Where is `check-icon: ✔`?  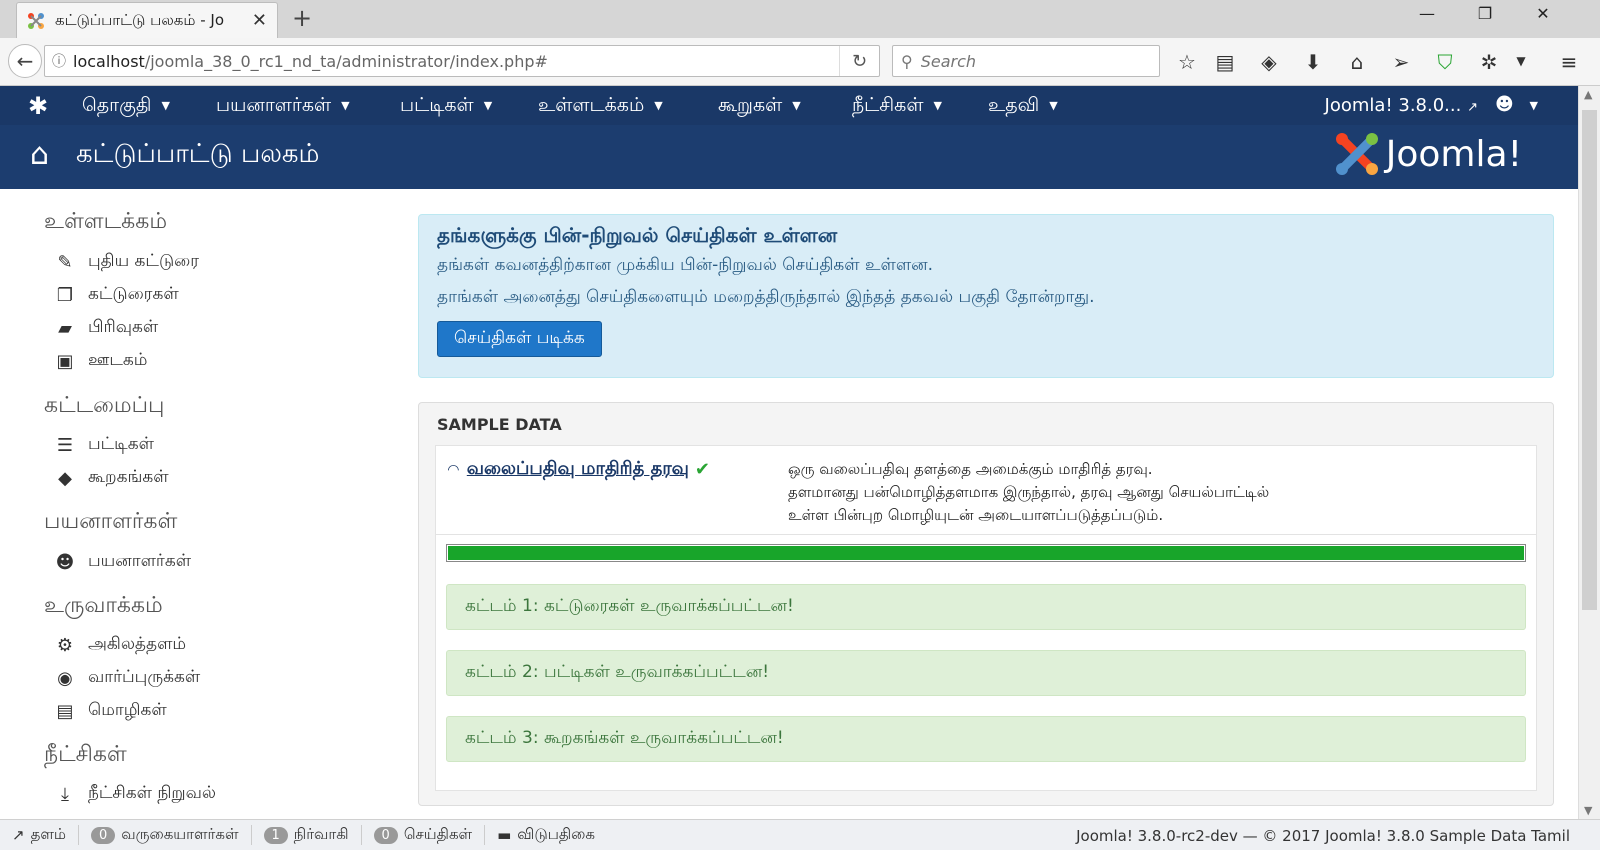
check-icon: ✔ is located at coordinates (702, 469).